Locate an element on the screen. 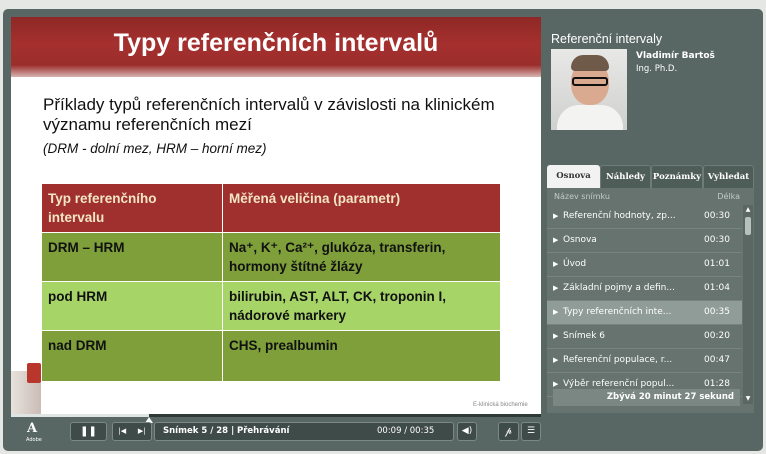 This screenshot has width=766, height=454. slide-counter: Snímek 5 / 28 | is located at coordinates (199, 431).